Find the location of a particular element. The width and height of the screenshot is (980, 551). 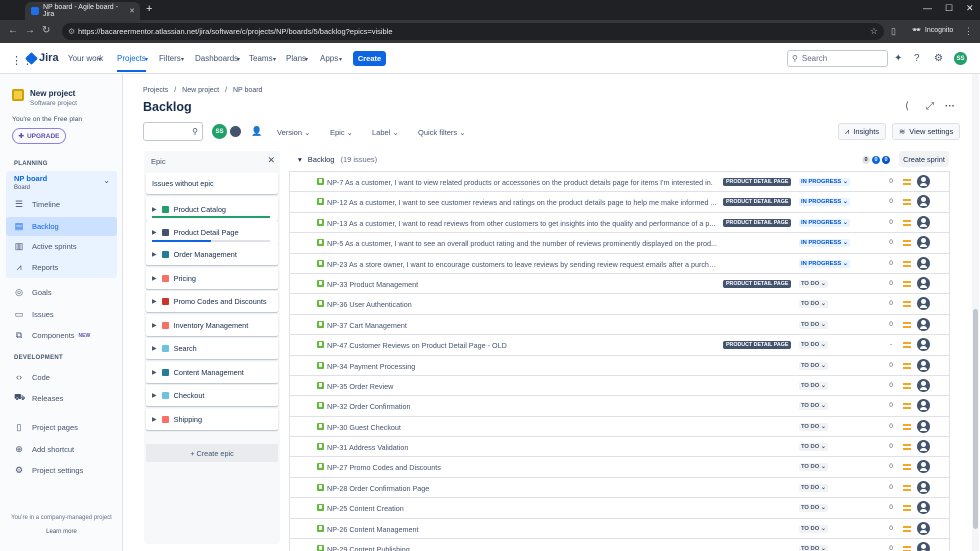

issue-summary: NP-33 Product Management is located at coordinates (522, 284).